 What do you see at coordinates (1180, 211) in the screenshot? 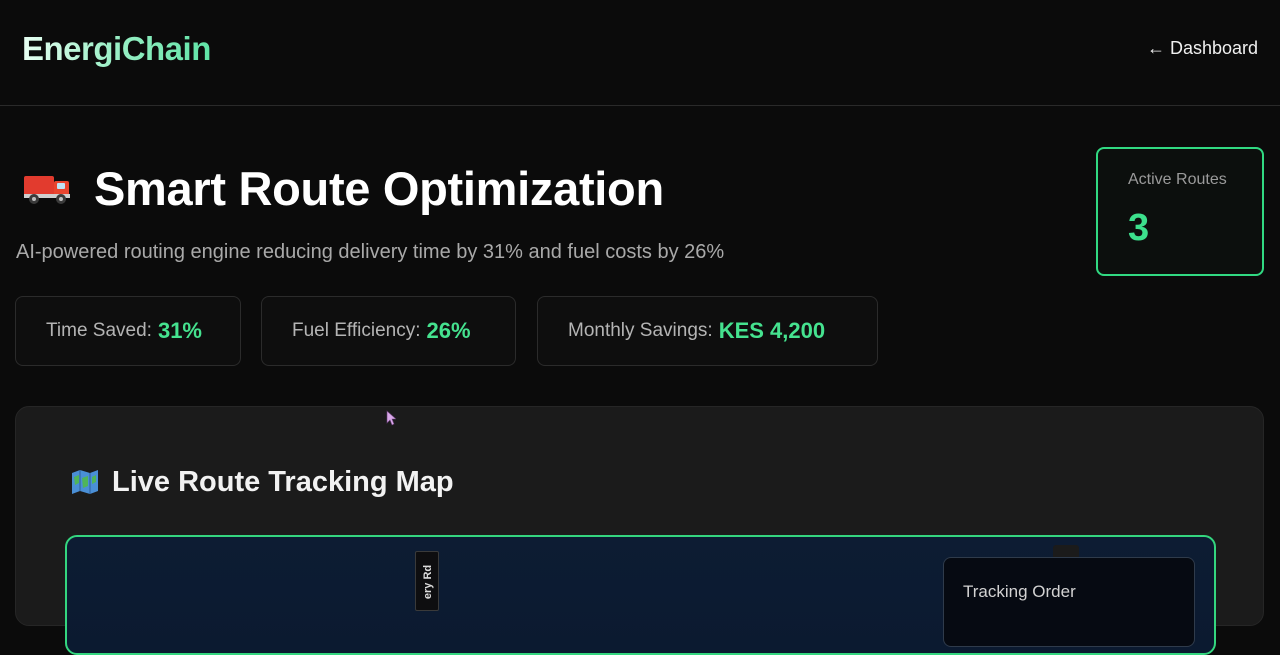
I see `active-routes-card: Active Routes 3` at bounding box center [1180, 211].